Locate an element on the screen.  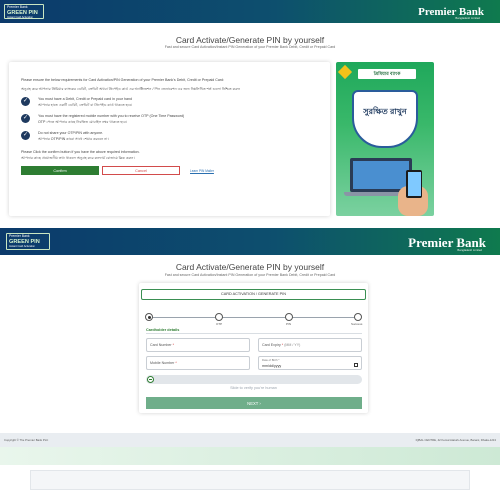
cardholder-details-heading: Cardholder details is located at coordinates (163, 330).